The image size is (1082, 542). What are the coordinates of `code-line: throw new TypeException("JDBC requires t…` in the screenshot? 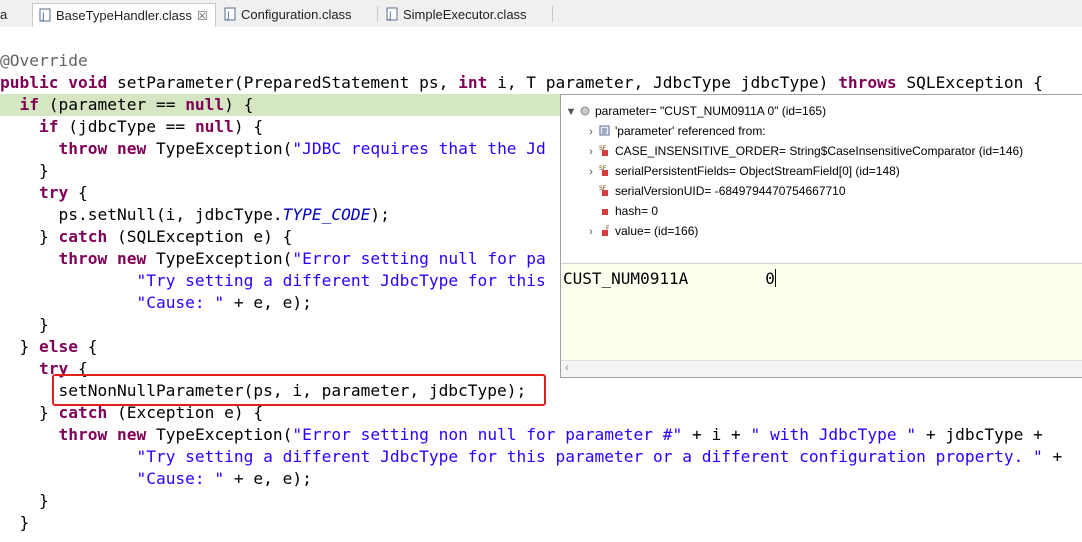 It's located at (273, 149).